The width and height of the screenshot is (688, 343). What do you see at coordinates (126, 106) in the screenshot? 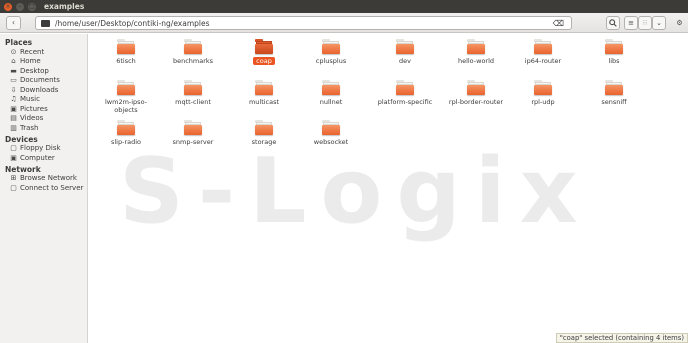
I see `folder-label: lwm2m-ipso-objects` at bounding box center [126, 106].